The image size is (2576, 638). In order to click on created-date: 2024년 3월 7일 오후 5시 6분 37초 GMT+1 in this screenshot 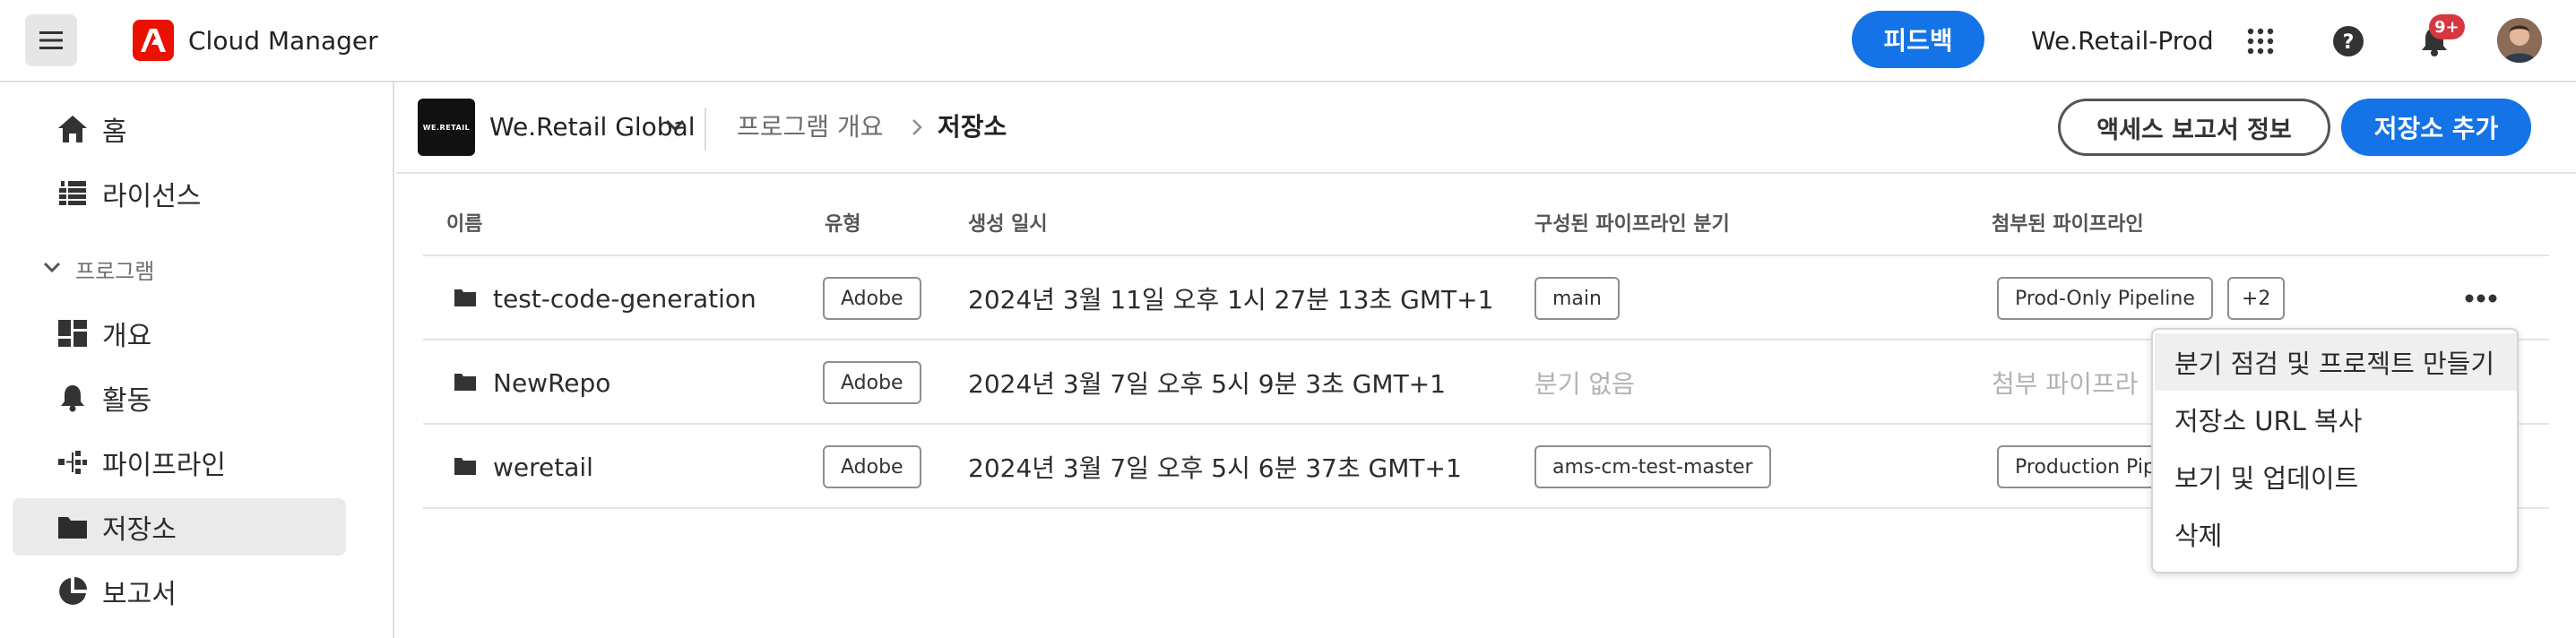, I will do `click(1215, 468)`.